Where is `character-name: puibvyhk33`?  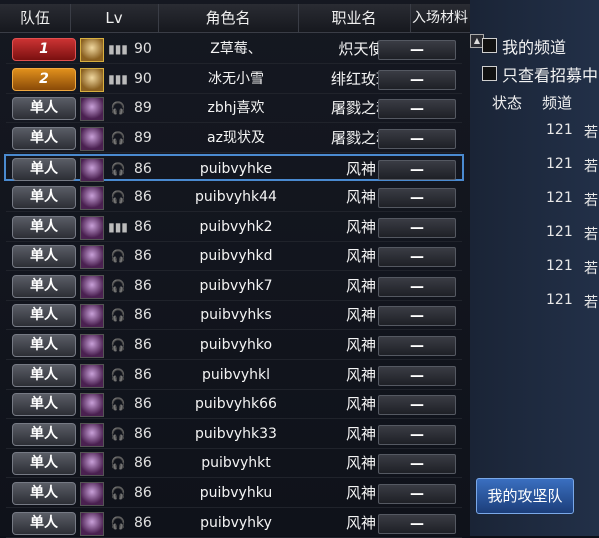 character-name: puibvyhk33 is located at coordinates (236, 433).